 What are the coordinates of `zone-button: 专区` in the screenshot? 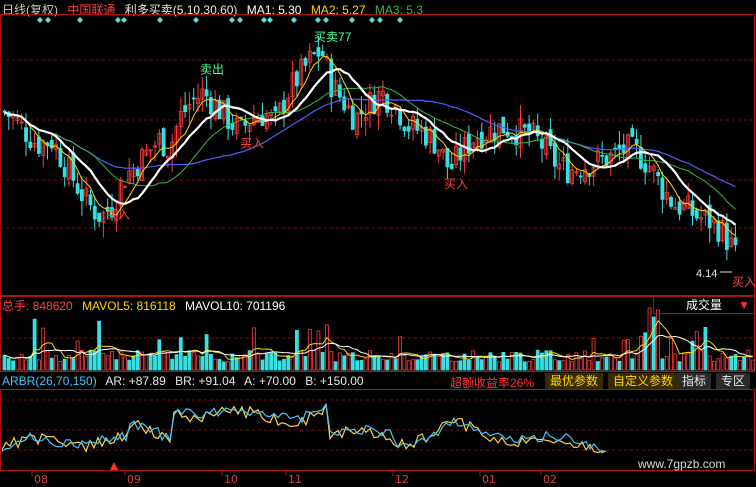 It's located at (733, 381).